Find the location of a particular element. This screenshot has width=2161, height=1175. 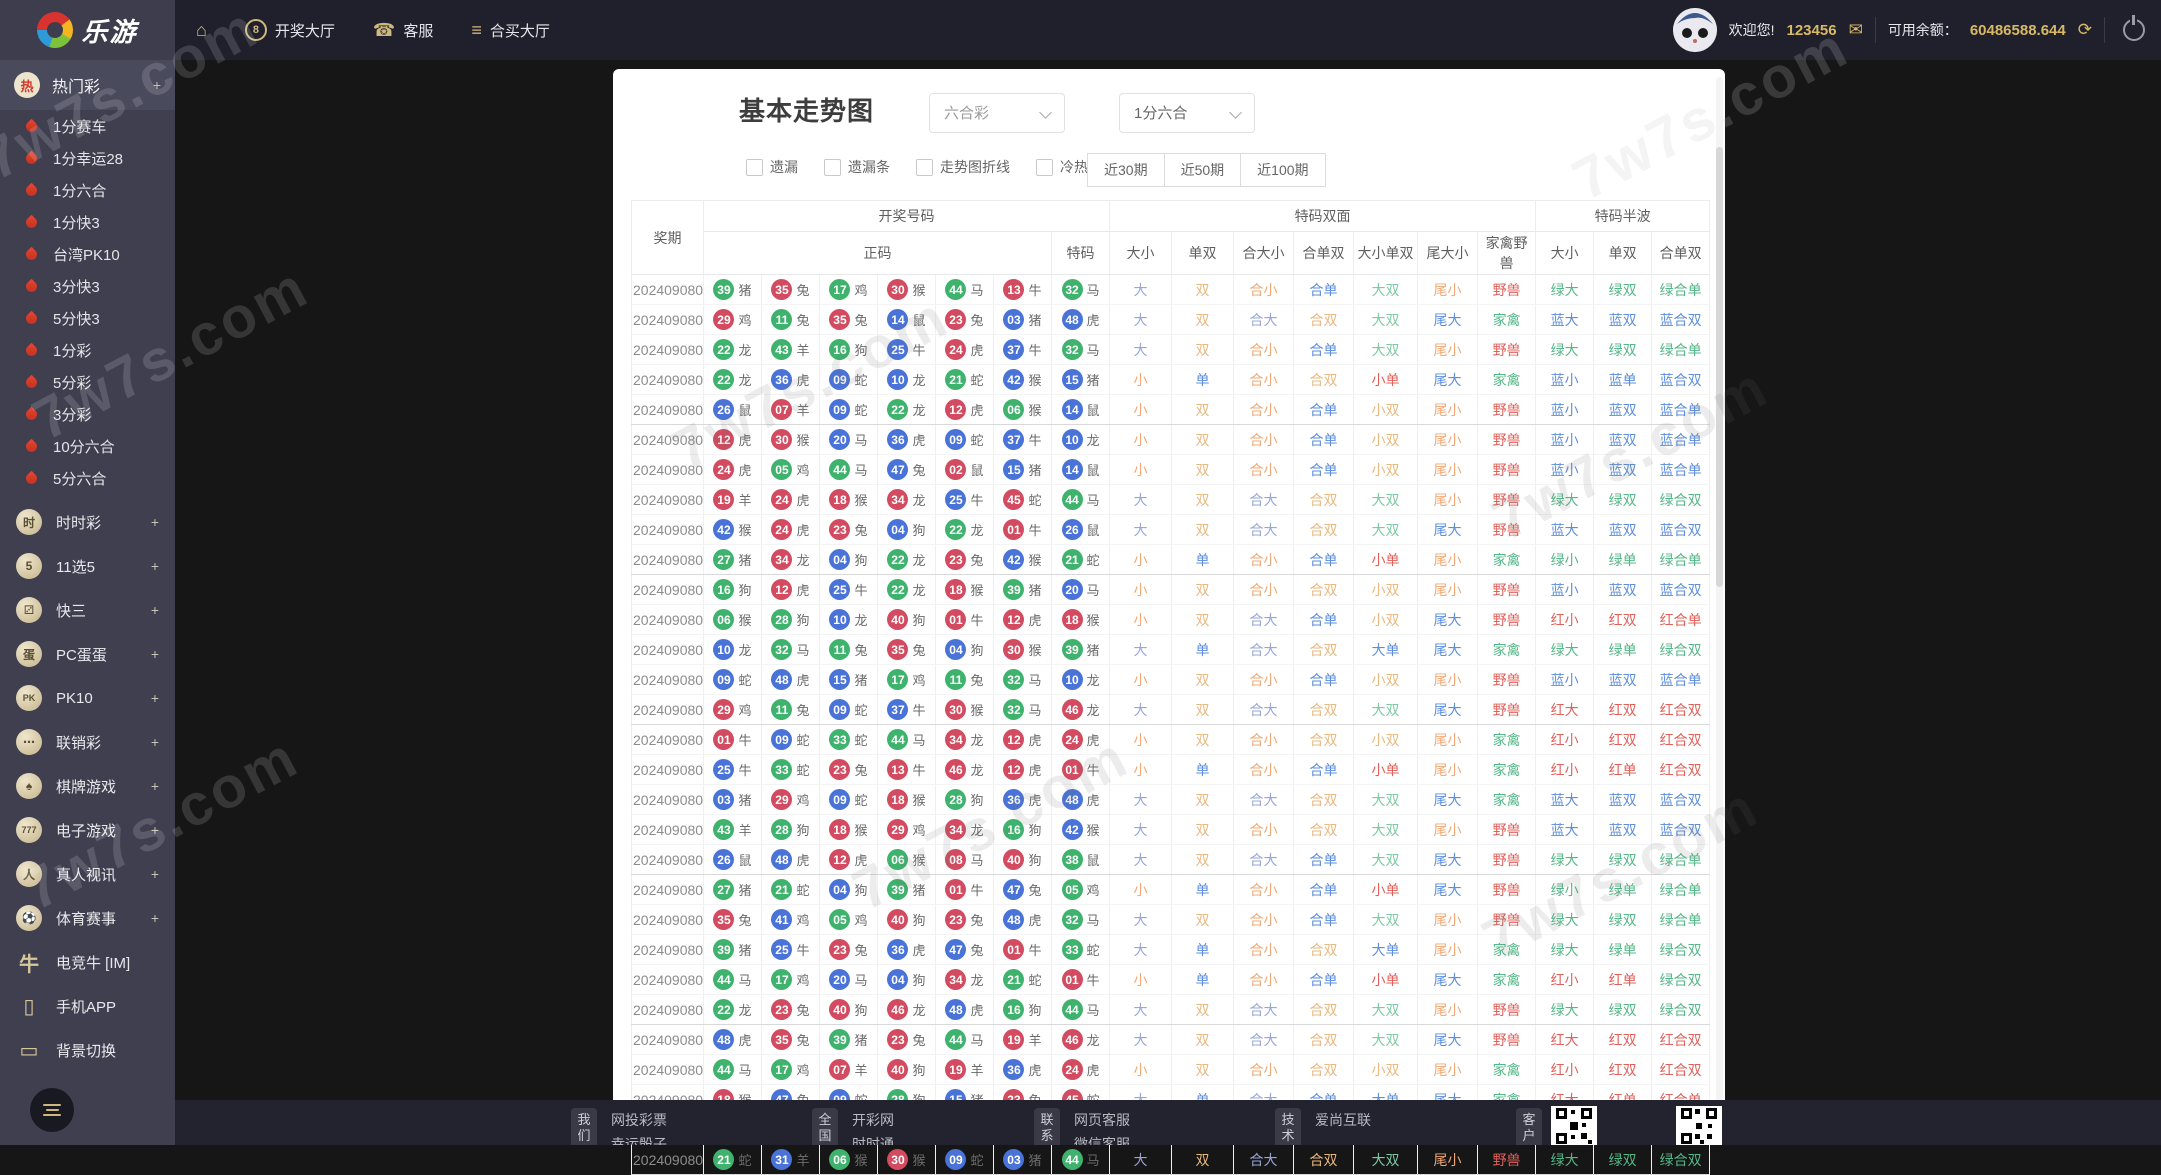

footer-link: 幸运骰子 is located at coordinates (639, 1139).